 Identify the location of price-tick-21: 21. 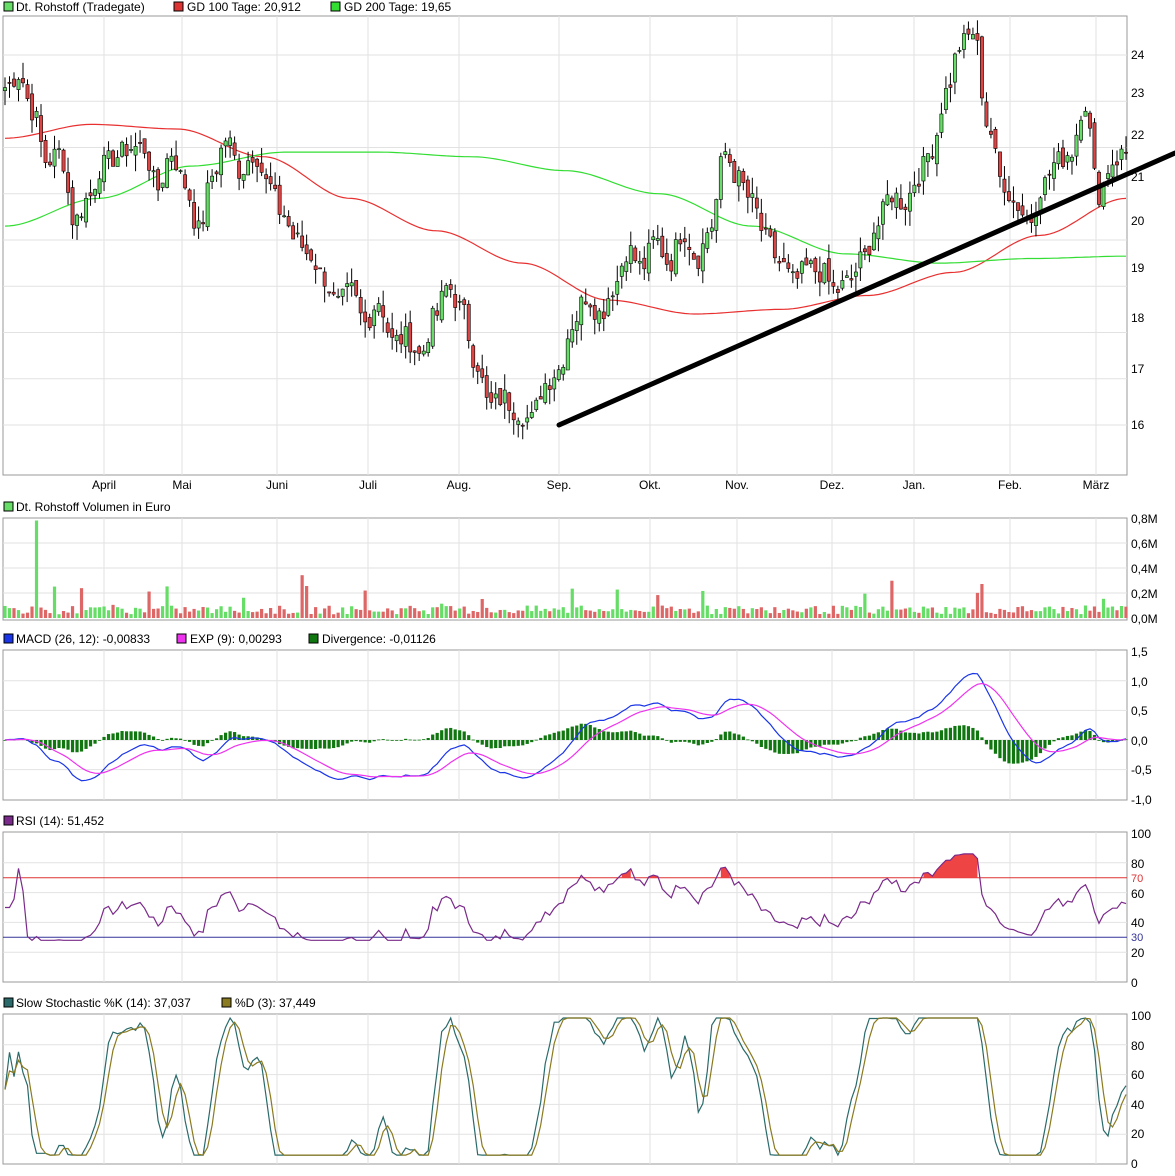
(1138, 177).